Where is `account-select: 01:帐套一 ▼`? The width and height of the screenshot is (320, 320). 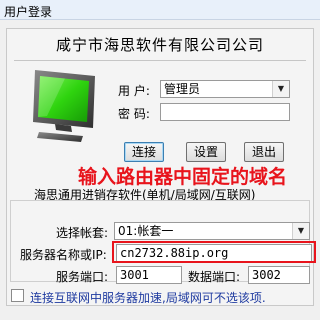
account-select: 01:帐套一 ▼ is located at coordinates (212, 231).